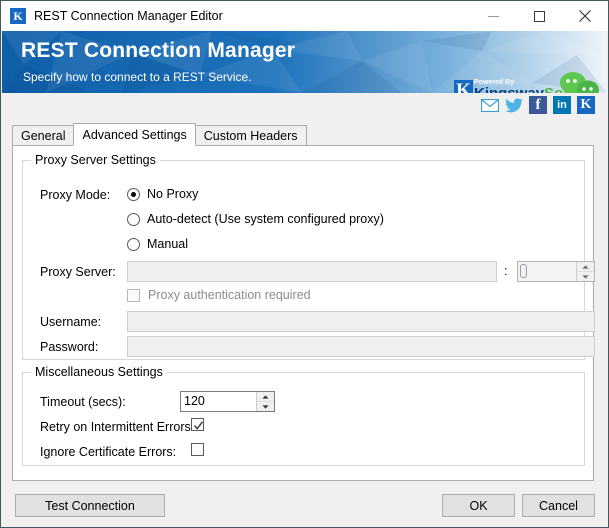 The image size is (609, 528). What do you see at coordinates (586, 105) in the screenshot?
I see `kingswaysoft-icon: K` at bounding box center [586, 105].